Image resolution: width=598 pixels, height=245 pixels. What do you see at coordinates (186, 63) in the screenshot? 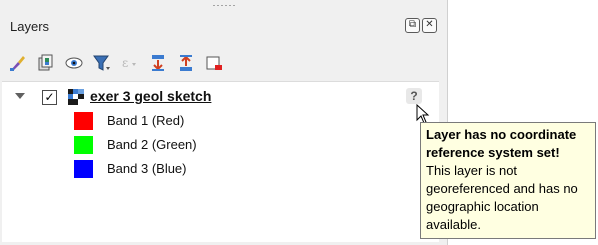
I see `collapse-all-icon` at bounding box center [186, 63].